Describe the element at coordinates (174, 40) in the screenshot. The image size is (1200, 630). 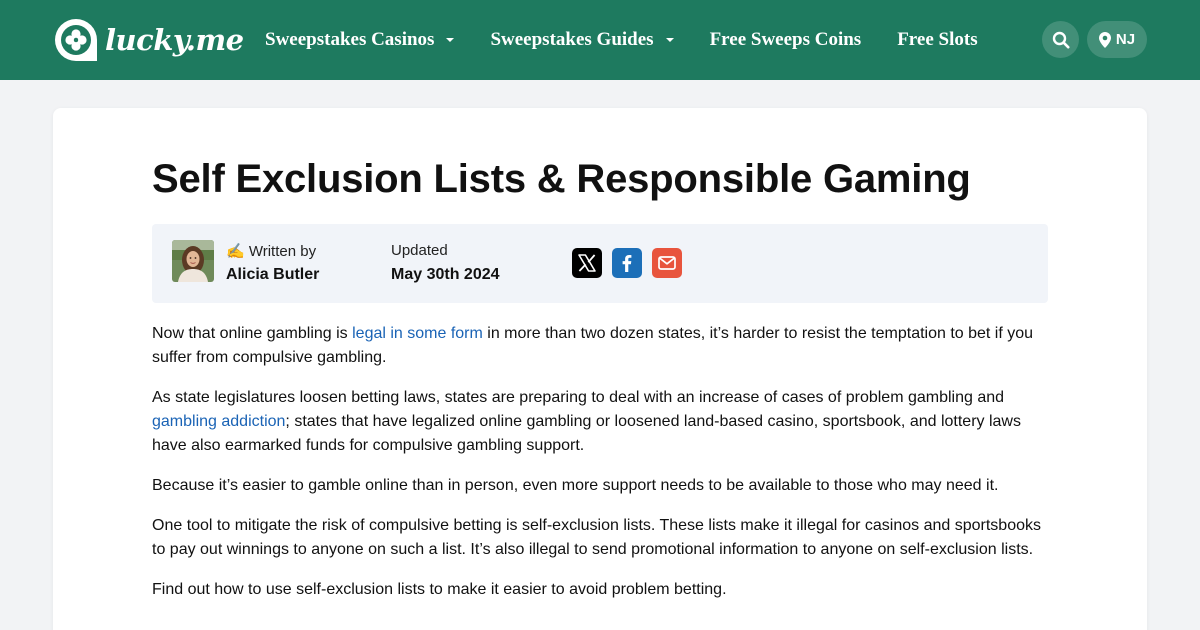
I see `logo-text: lucky.me` at that location.